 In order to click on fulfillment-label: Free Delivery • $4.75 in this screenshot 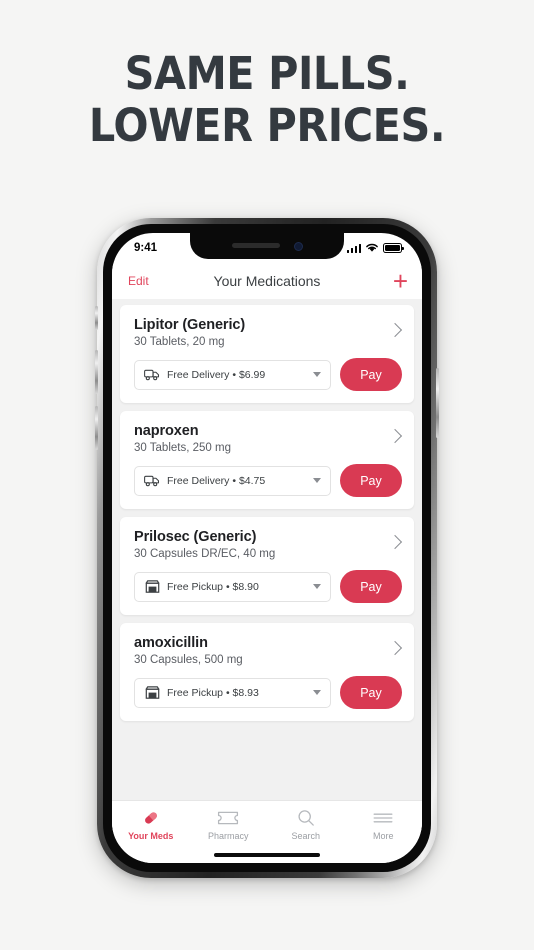, I will do `click(216, 480)`.